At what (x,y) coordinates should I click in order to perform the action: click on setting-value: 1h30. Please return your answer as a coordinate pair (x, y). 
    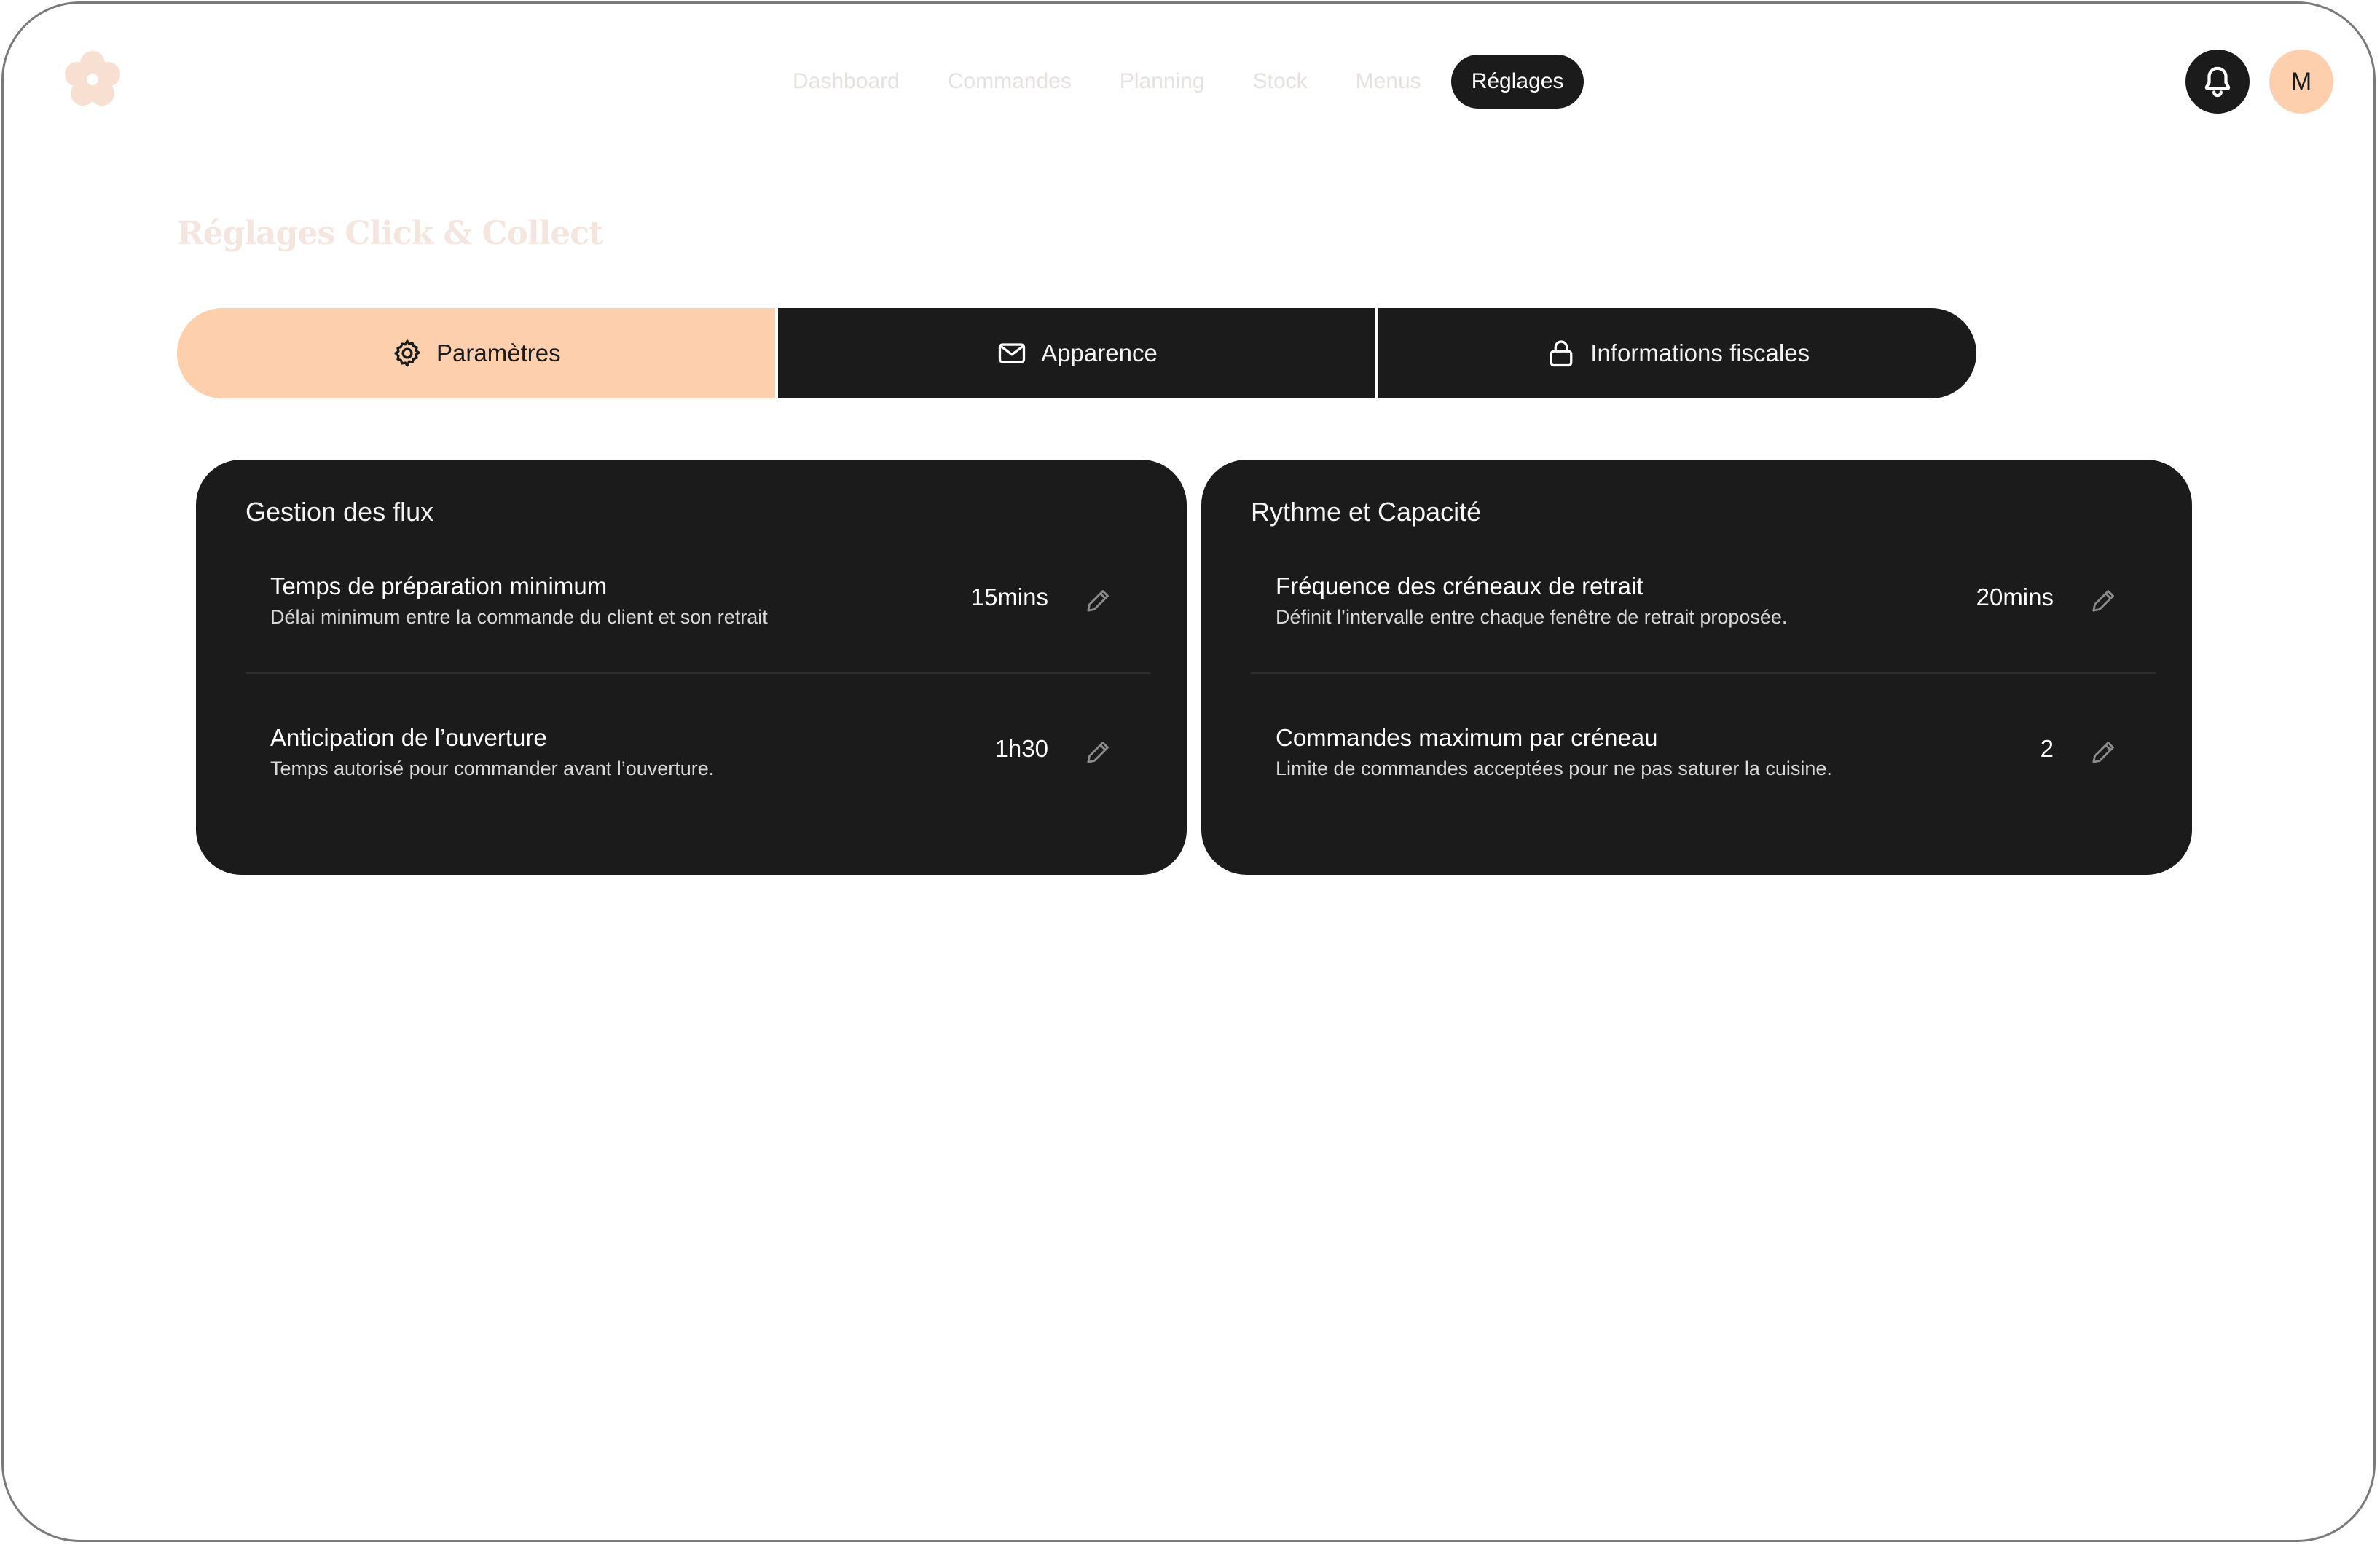
    Looking at the image, I should click on (1021, 748).